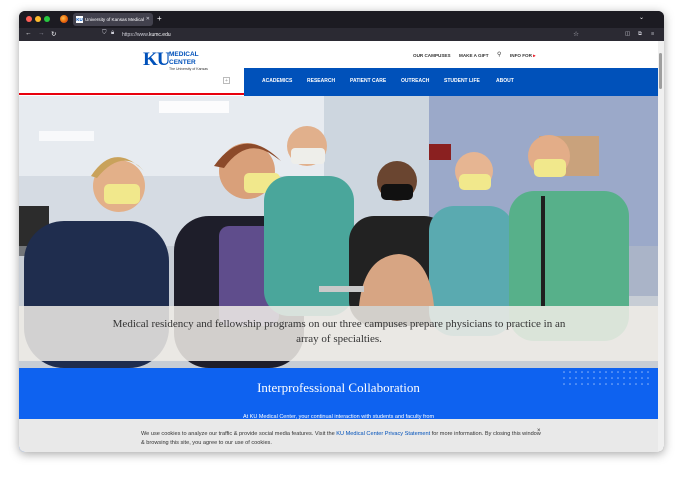  I want to click on ku-favicon-icon: KU, so click(79, 19).